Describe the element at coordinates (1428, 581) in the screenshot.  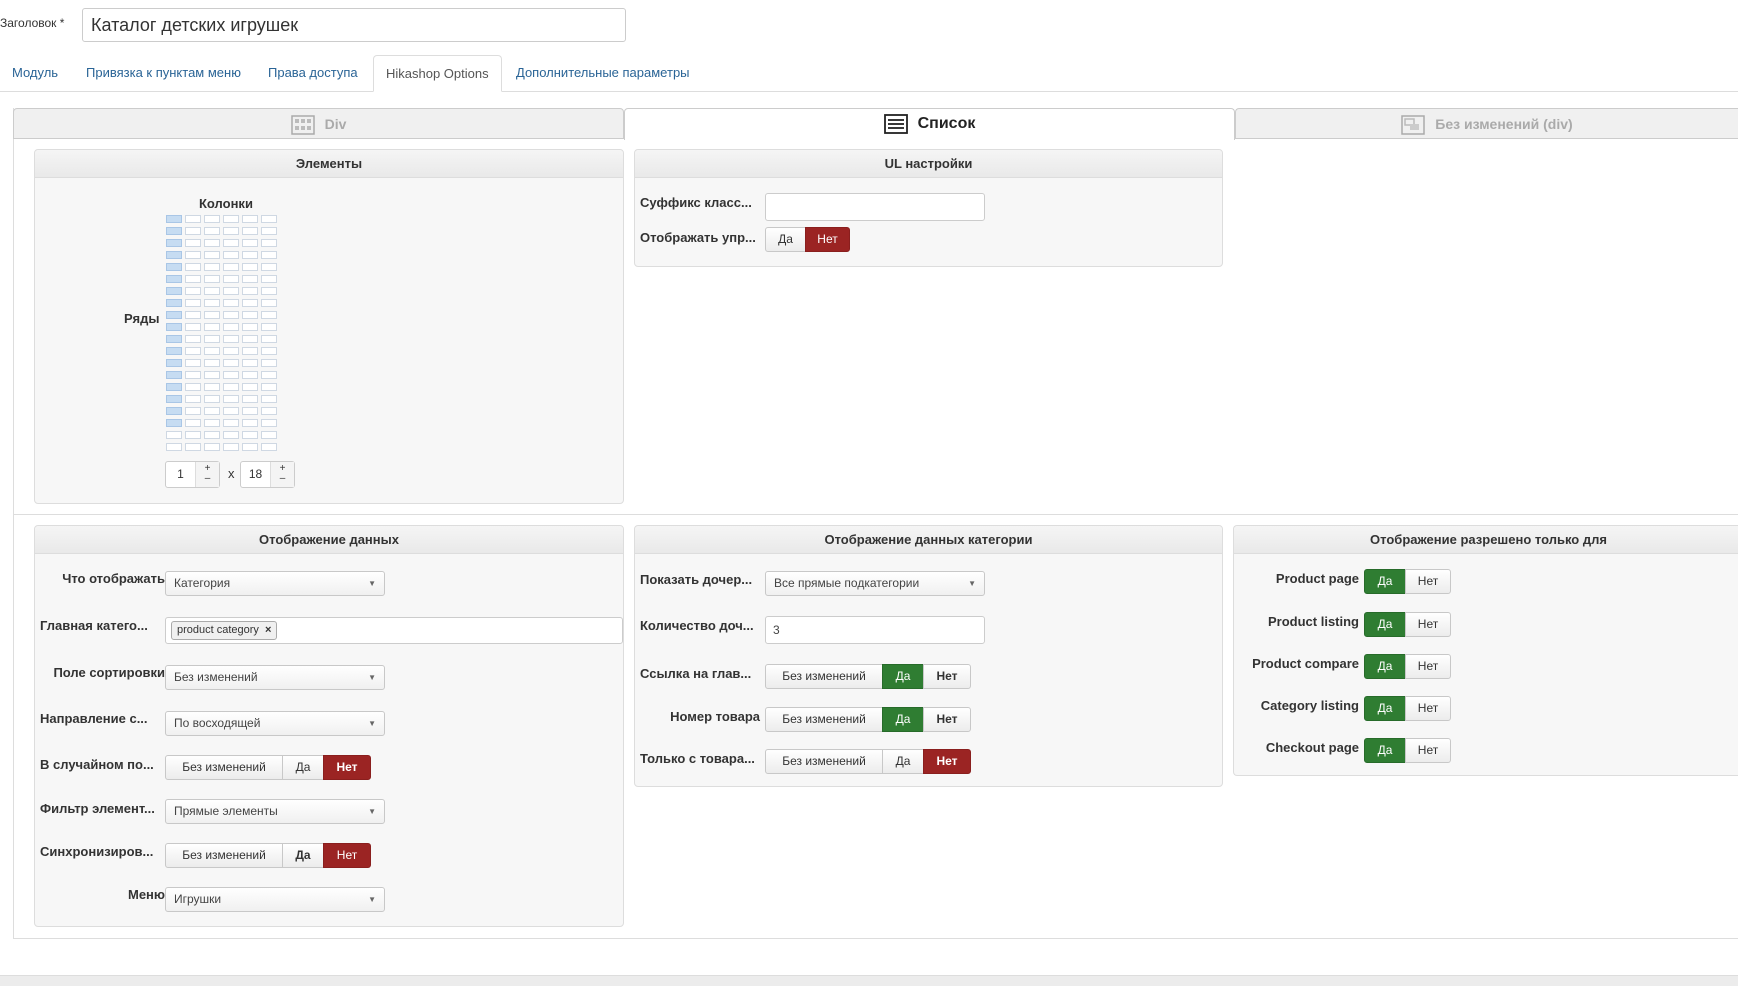
I see `product-page-no-button: Нет` at that location.